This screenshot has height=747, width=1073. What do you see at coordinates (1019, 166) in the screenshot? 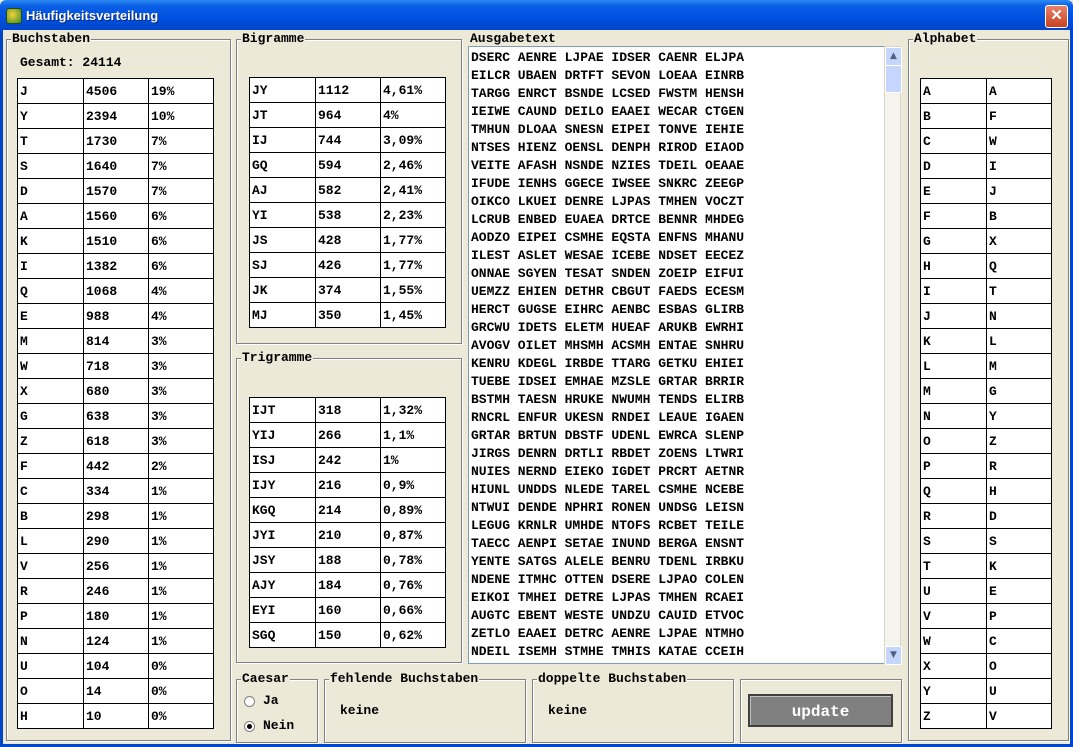
I see `alphabet-cipher-cell: I` at bounding box center [1019, 166].